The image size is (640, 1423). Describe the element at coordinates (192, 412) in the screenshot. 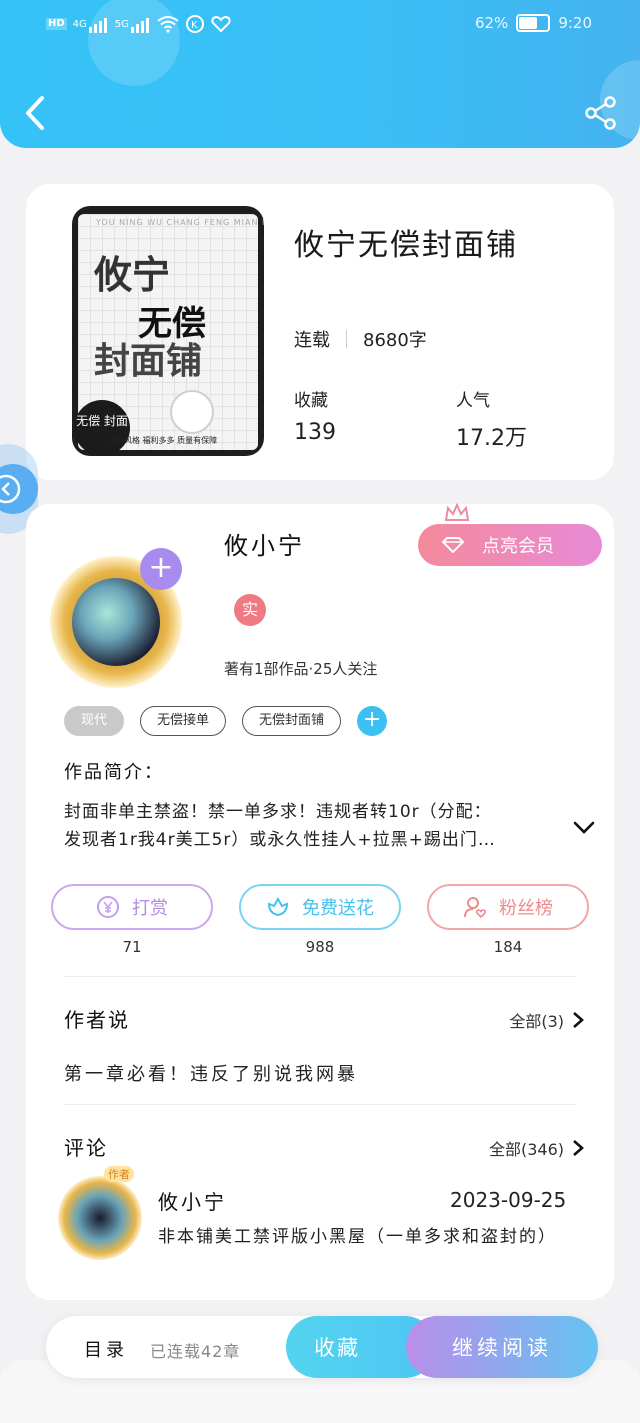

I see `cat-illustration` at that location.